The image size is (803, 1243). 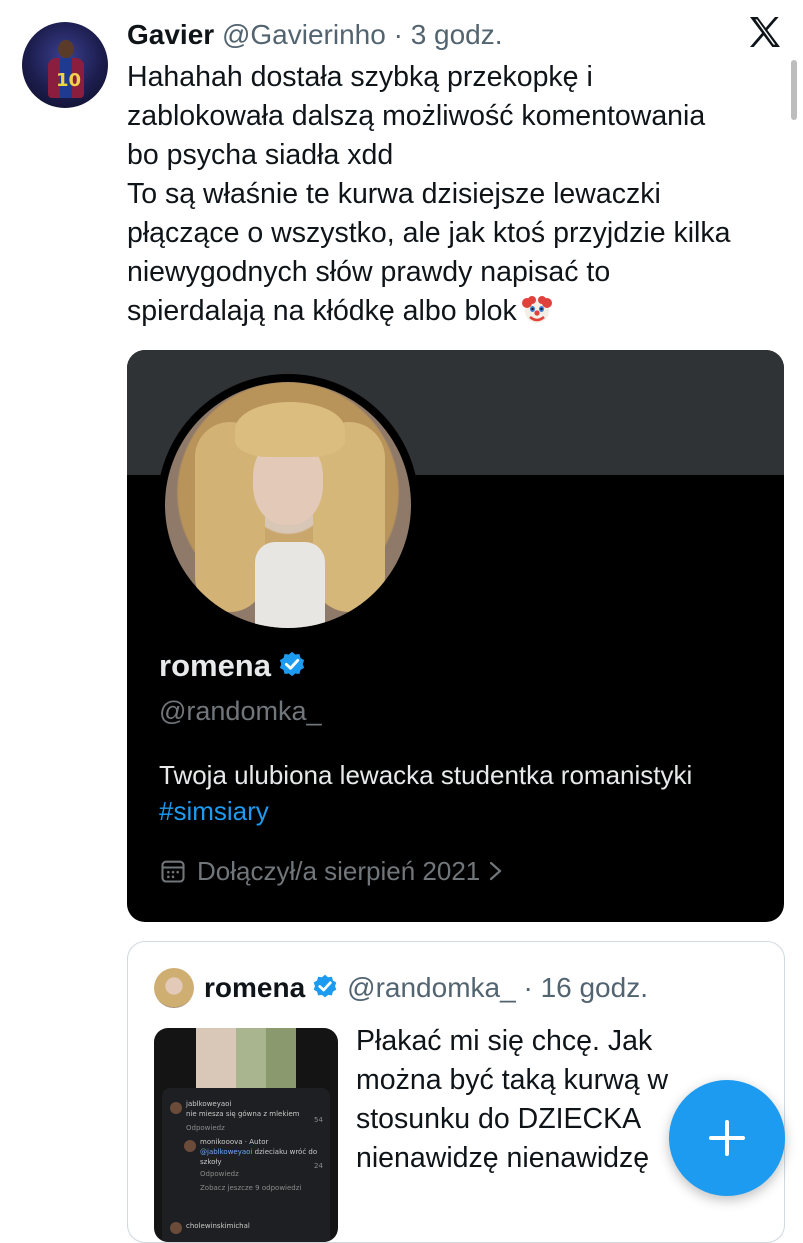 I want to click on quoted-handle: @randomka_ · 16 godz., so click(x=497, y=987).